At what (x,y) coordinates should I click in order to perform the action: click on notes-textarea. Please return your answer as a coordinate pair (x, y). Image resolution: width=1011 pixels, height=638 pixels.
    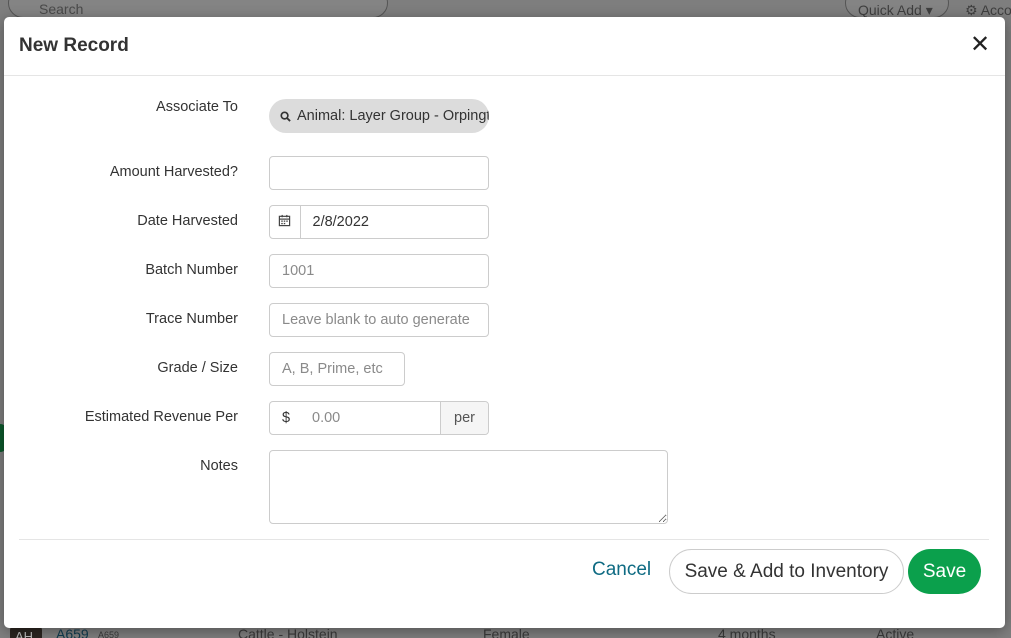
    Looking at the image, I should click on (468, 487).